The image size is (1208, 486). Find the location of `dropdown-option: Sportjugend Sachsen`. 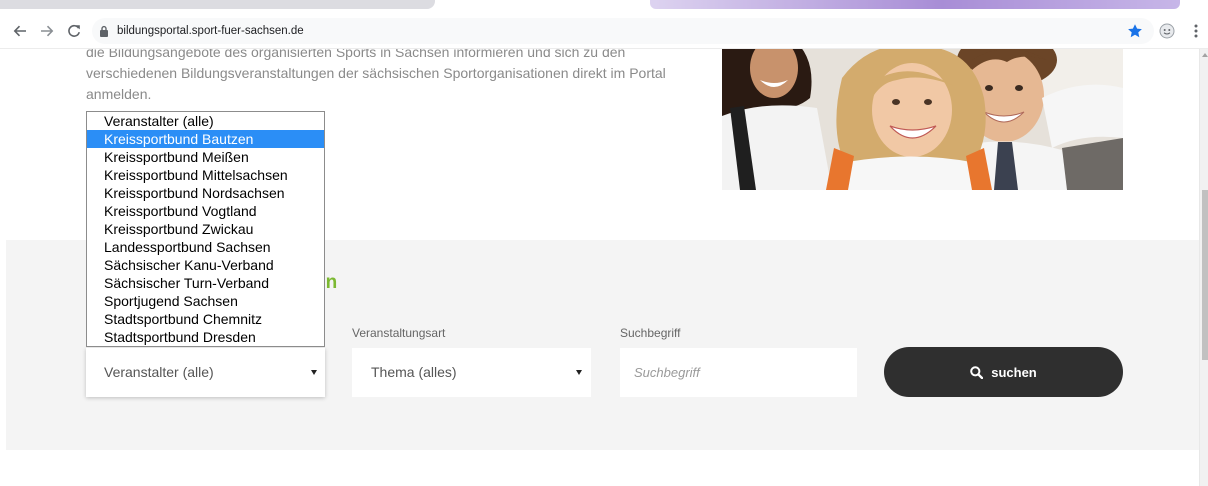

dropdown-option: Sportjugend Sachsen is located at coordinates (205, 301).